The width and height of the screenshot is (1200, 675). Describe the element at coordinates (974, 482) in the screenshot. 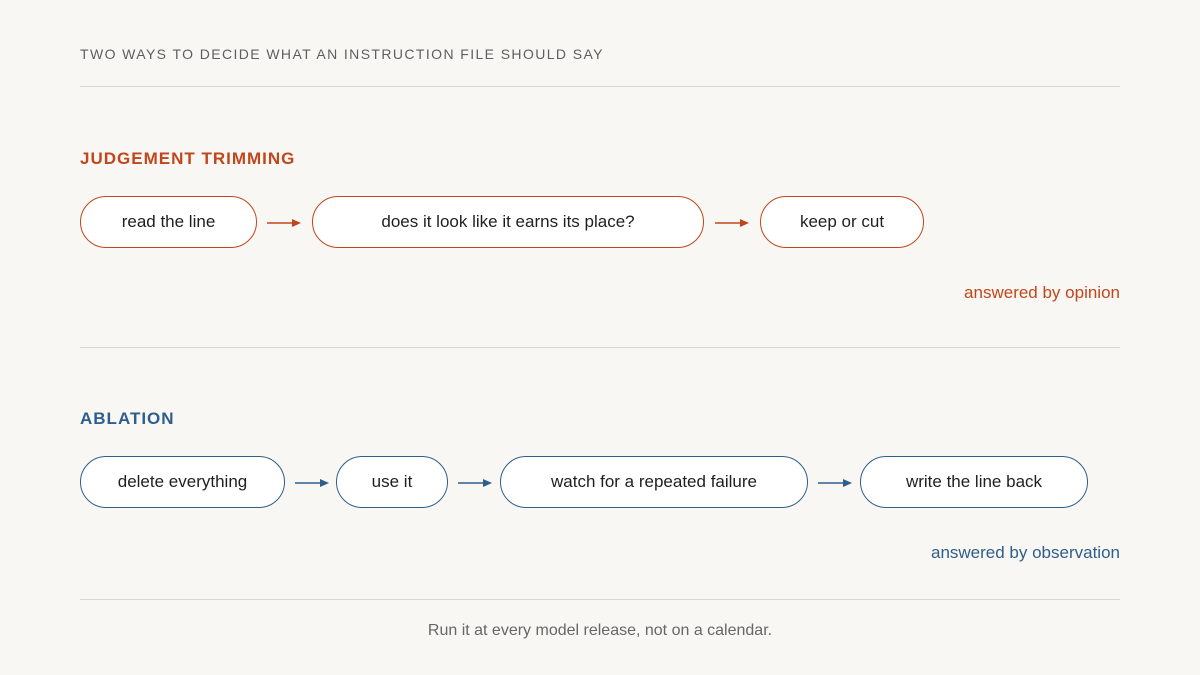

I see `ablation-step-write-back: write the line back` at that location.